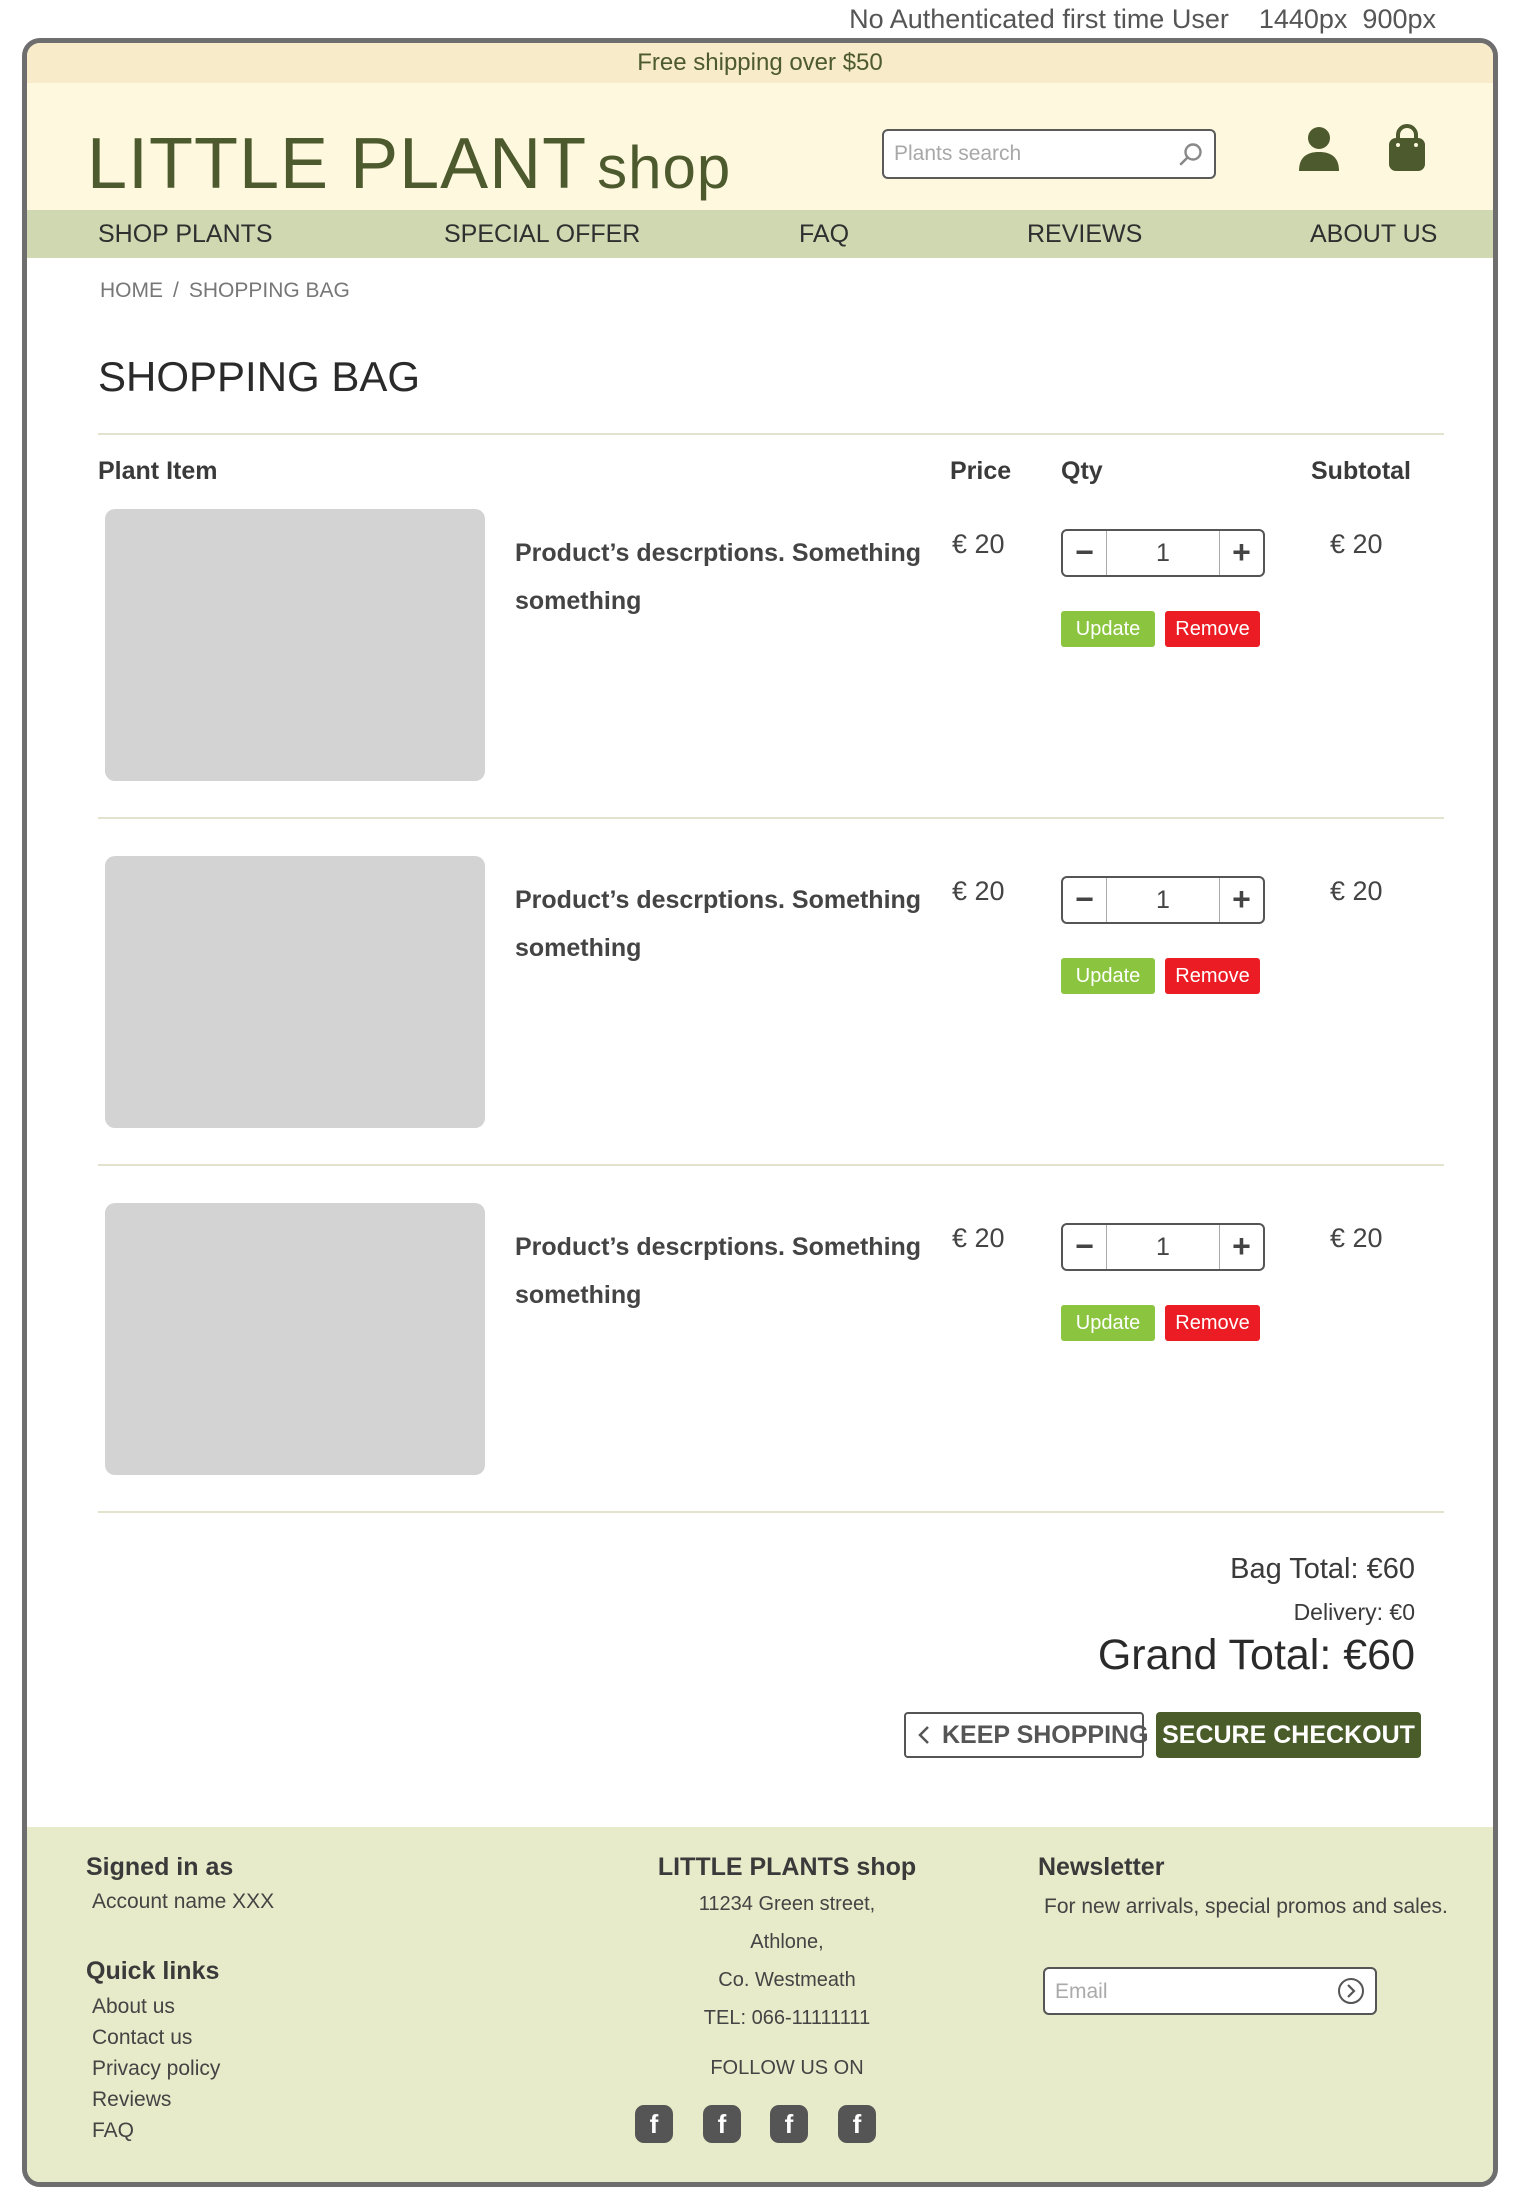 Image resolution: width=1520 pixels, height=2203 pixels. I want to click on signed-in-heading: Signed in as, so click(160, 1867).